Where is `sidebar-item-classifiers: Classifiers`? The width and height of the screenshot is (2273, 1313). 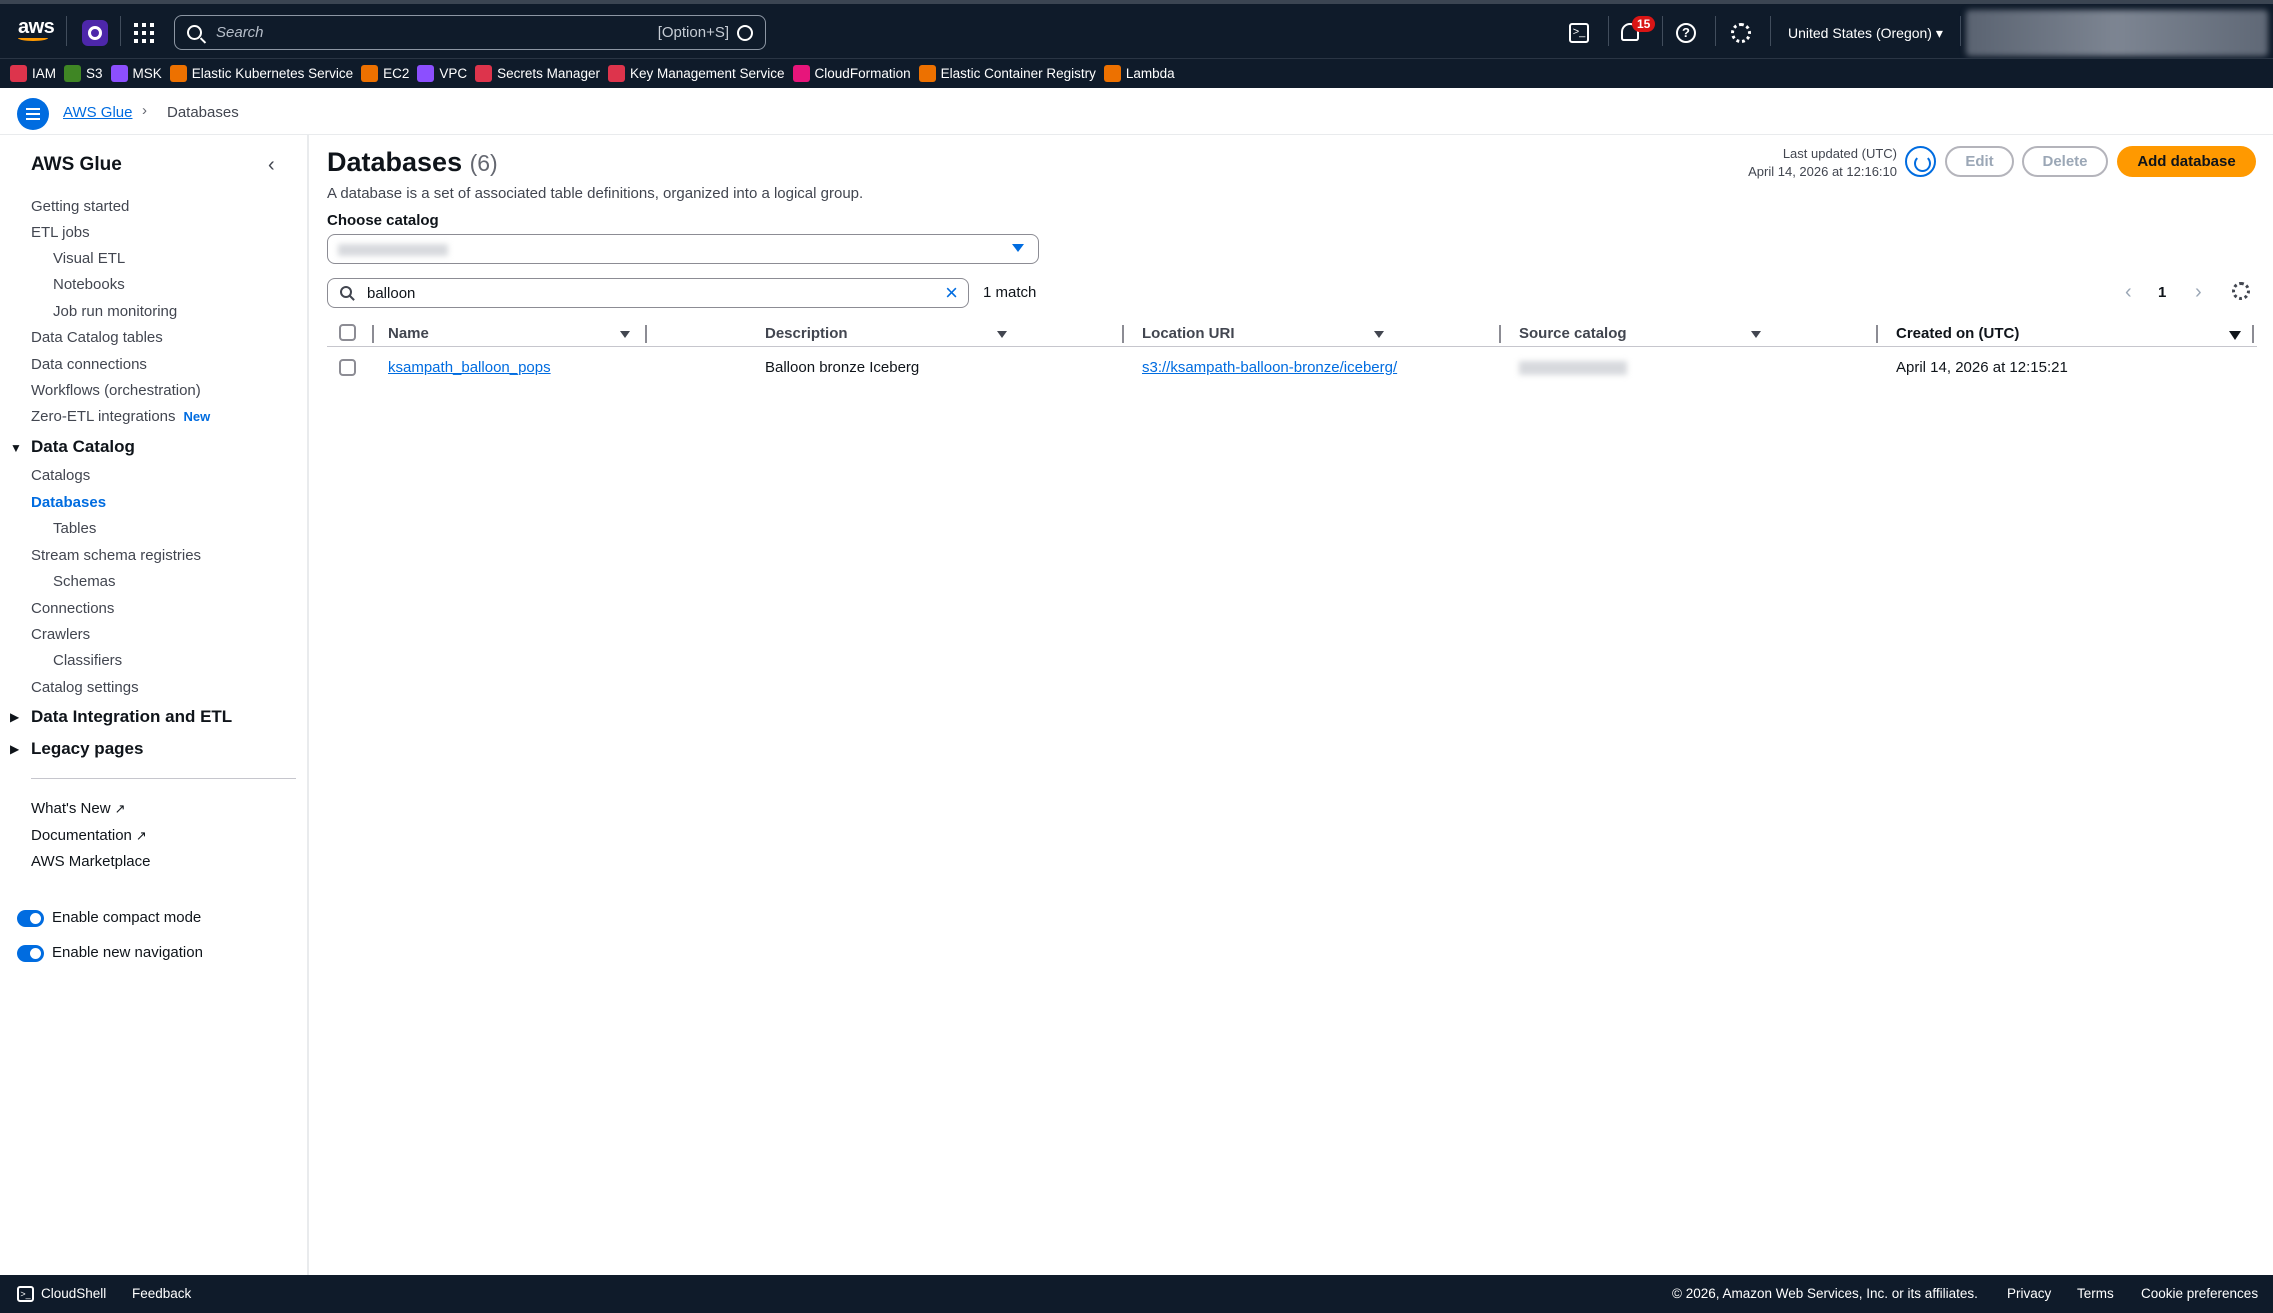 sidebar-item-classifiers: Classifiers is located at coordinates (87, 660).